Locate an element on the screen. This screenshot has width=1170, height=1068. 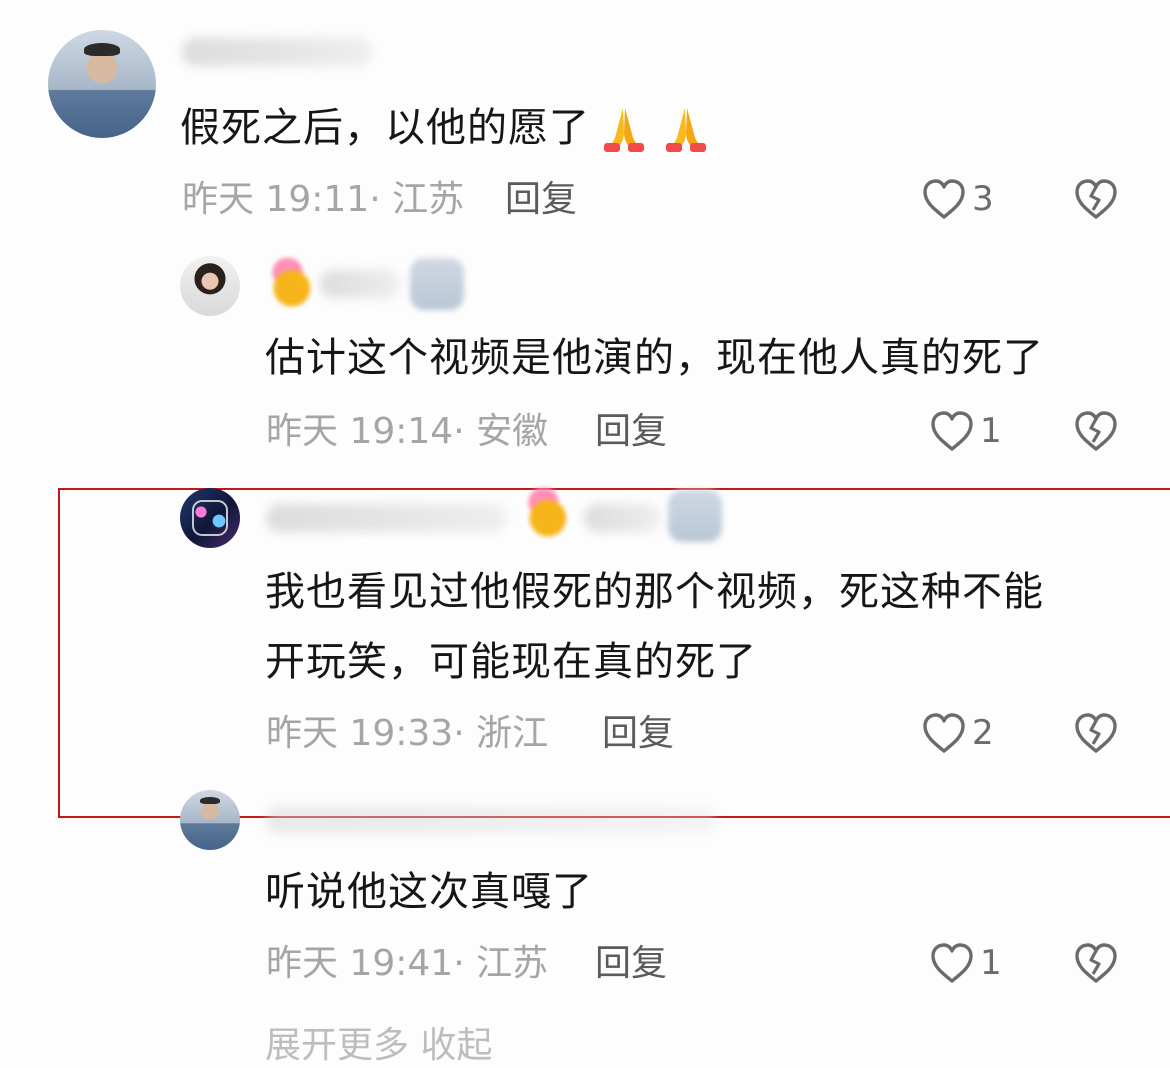
comment-time: 昨天 19:41 is located at coordinates (360, 963).